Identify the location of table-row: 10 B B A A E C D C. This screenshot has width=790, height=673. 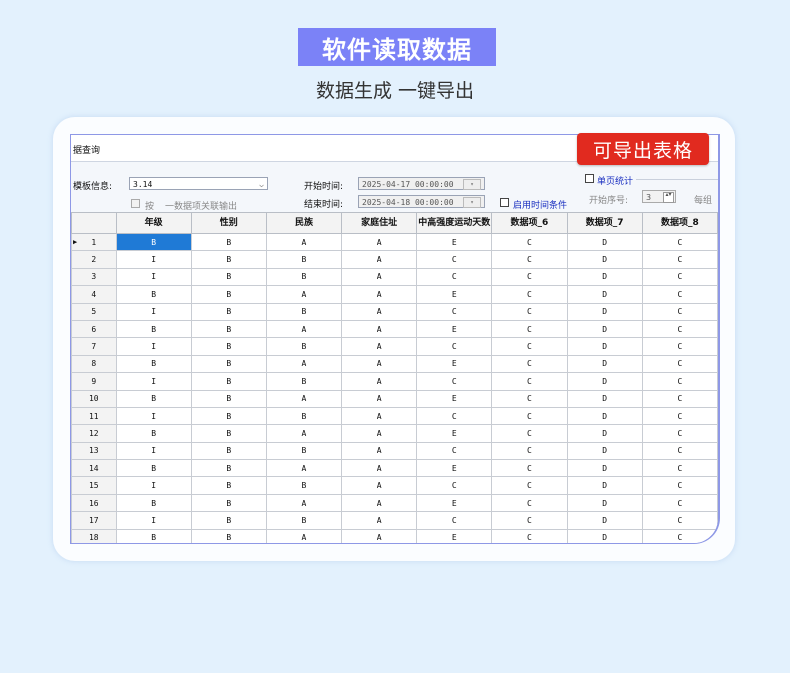
(394, 398).